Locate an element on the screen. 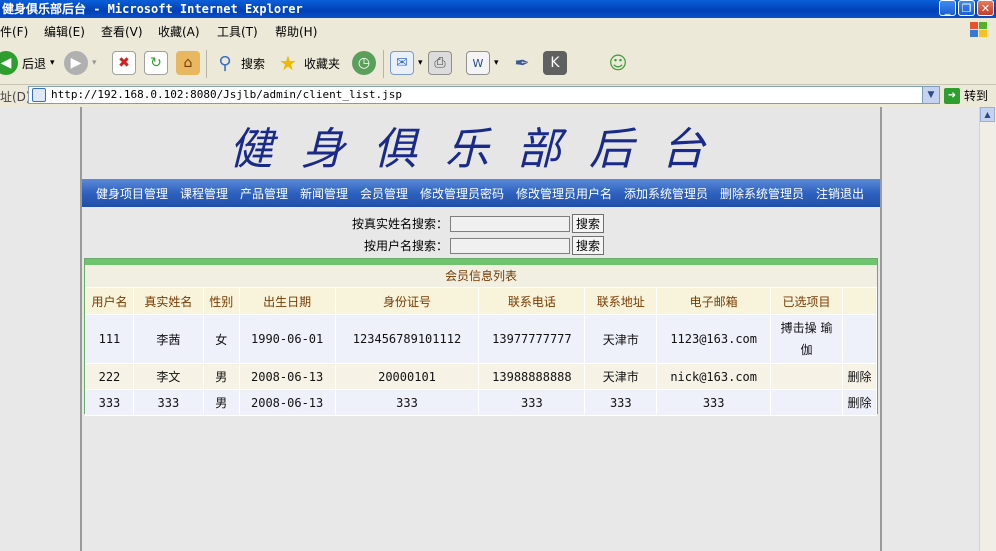 This screenshot has width=996, height=551. menu-help: 帮助(H) is located at coordinates (296, 31).